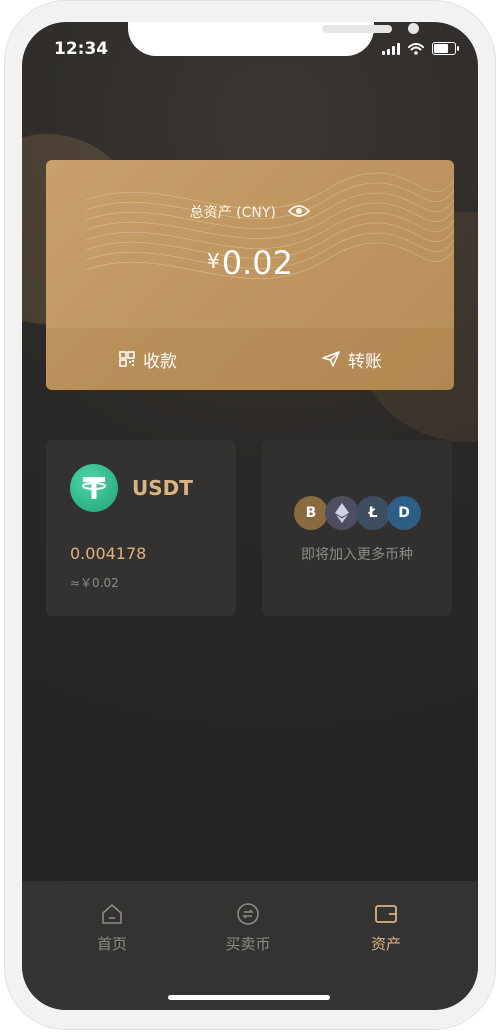  What do you see at coordinates (111, 944) in the screenshot?
I see `tab-home-label: 首页` at bounding box center [111, 944].